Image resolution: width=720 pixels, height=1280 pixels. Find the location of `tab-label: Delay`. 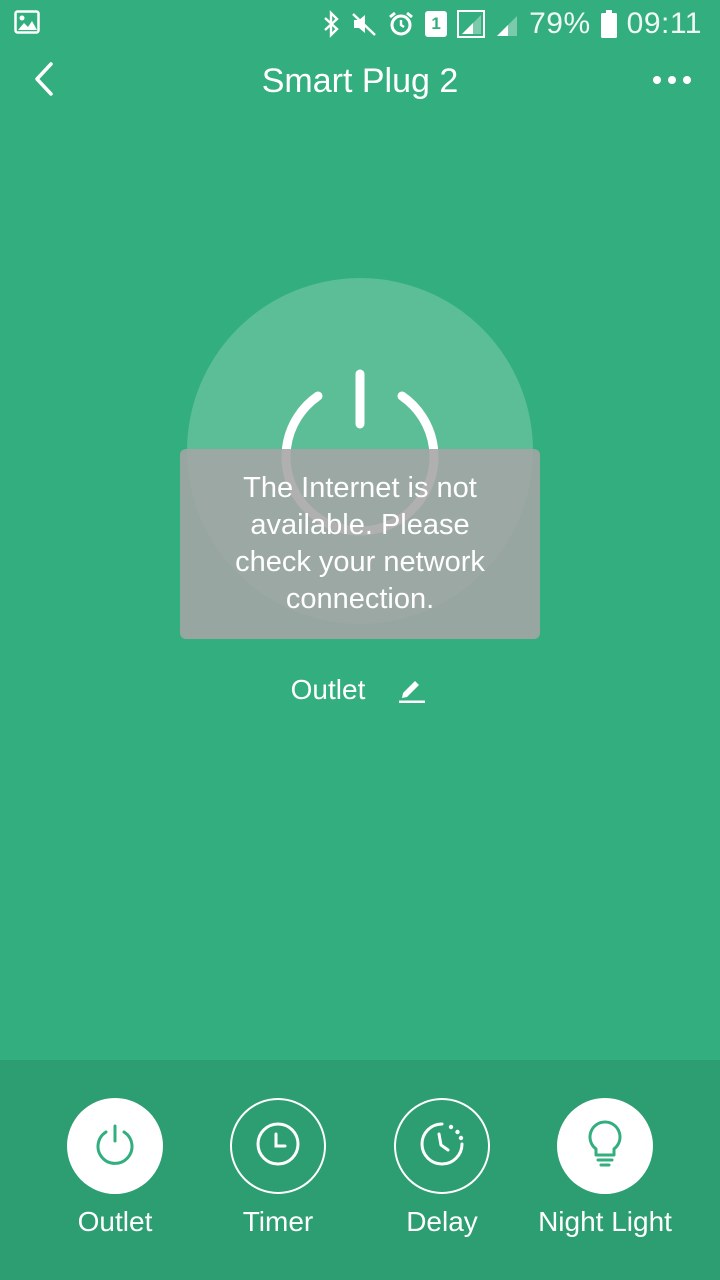

tab-label: Delay is located at coordinates (442, 1221).